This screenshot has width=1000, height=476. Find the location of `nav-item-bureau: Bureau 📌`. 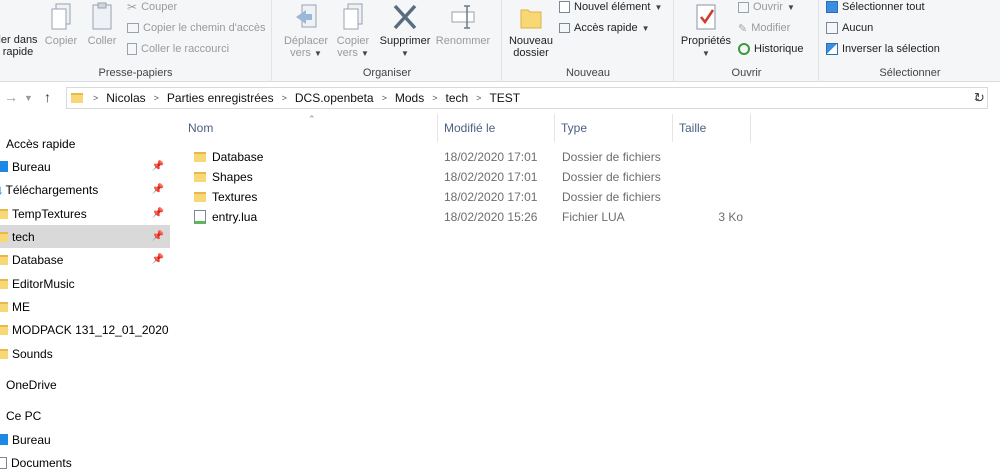

nav-item-bureau: Bureau 📌 is located at coordinates (85, 166).